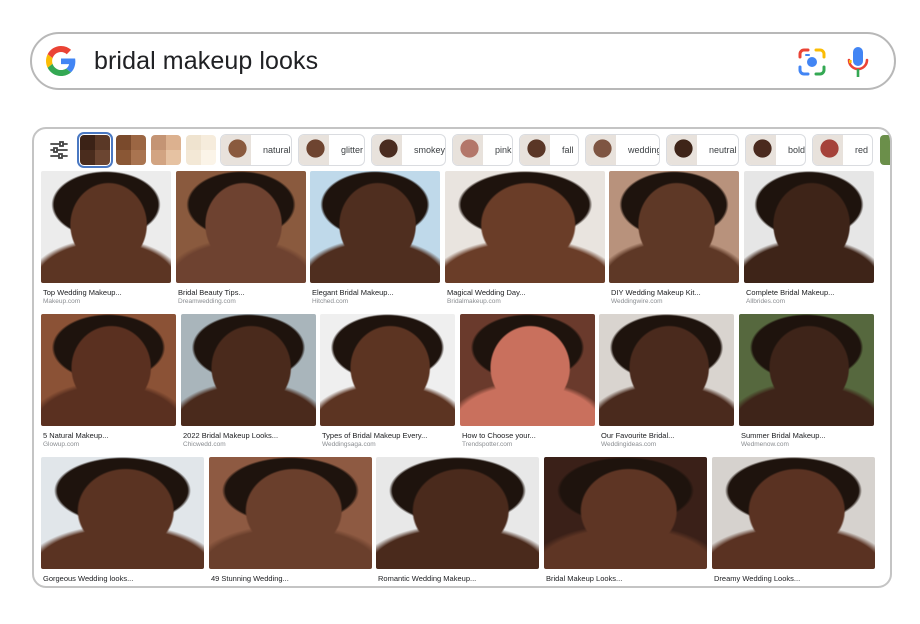  What do you see at coordinates (61, 444) in the screenshot?
I see `result-source: Glowup.com` at bounding box center [61, 444].